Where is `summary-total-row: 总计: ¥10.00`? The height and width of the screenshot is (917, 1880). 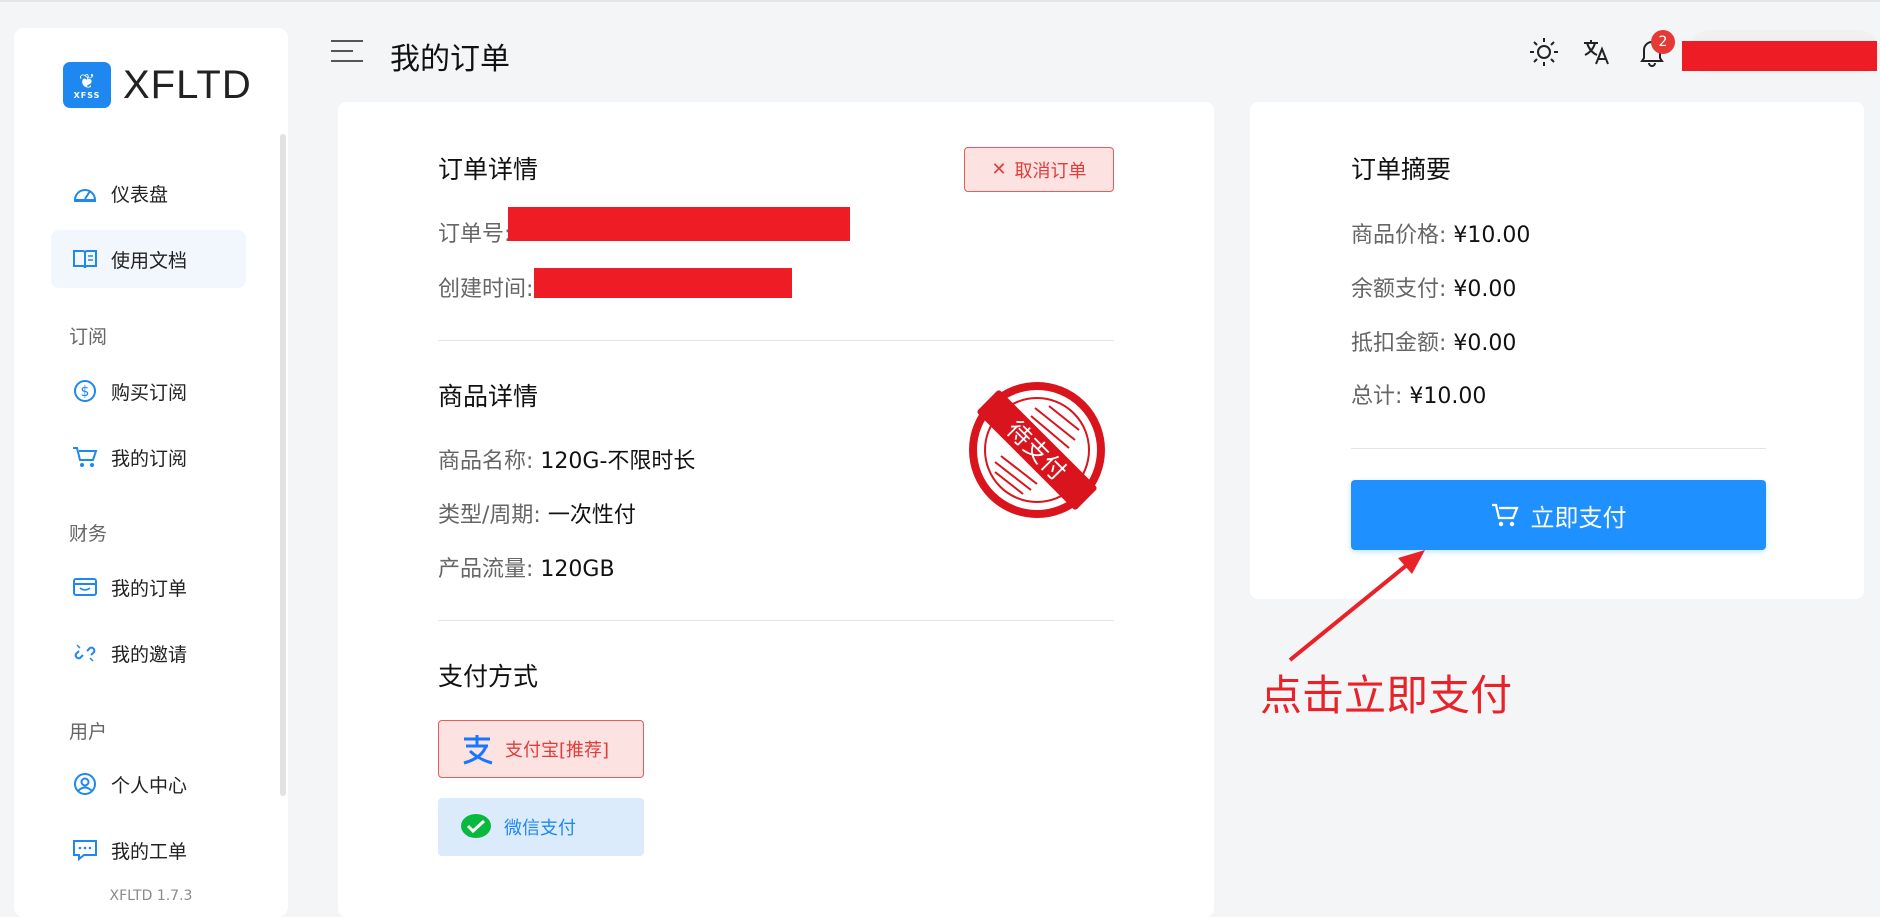 summary-total-row: 总计: ¥10.00 is located at coordinates (1418, 394).